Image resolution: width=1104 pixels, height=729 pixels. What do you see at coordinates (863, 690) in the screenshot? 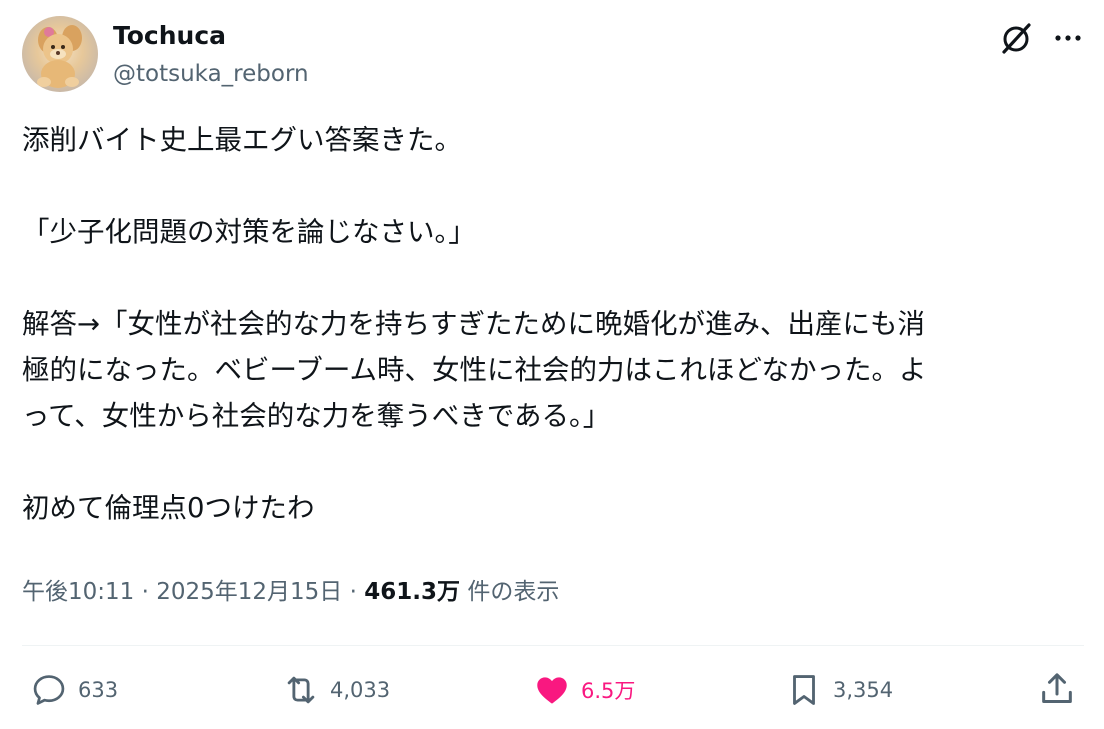
I see `bookmark-count: 3,354` at bounding box center [863, 690].